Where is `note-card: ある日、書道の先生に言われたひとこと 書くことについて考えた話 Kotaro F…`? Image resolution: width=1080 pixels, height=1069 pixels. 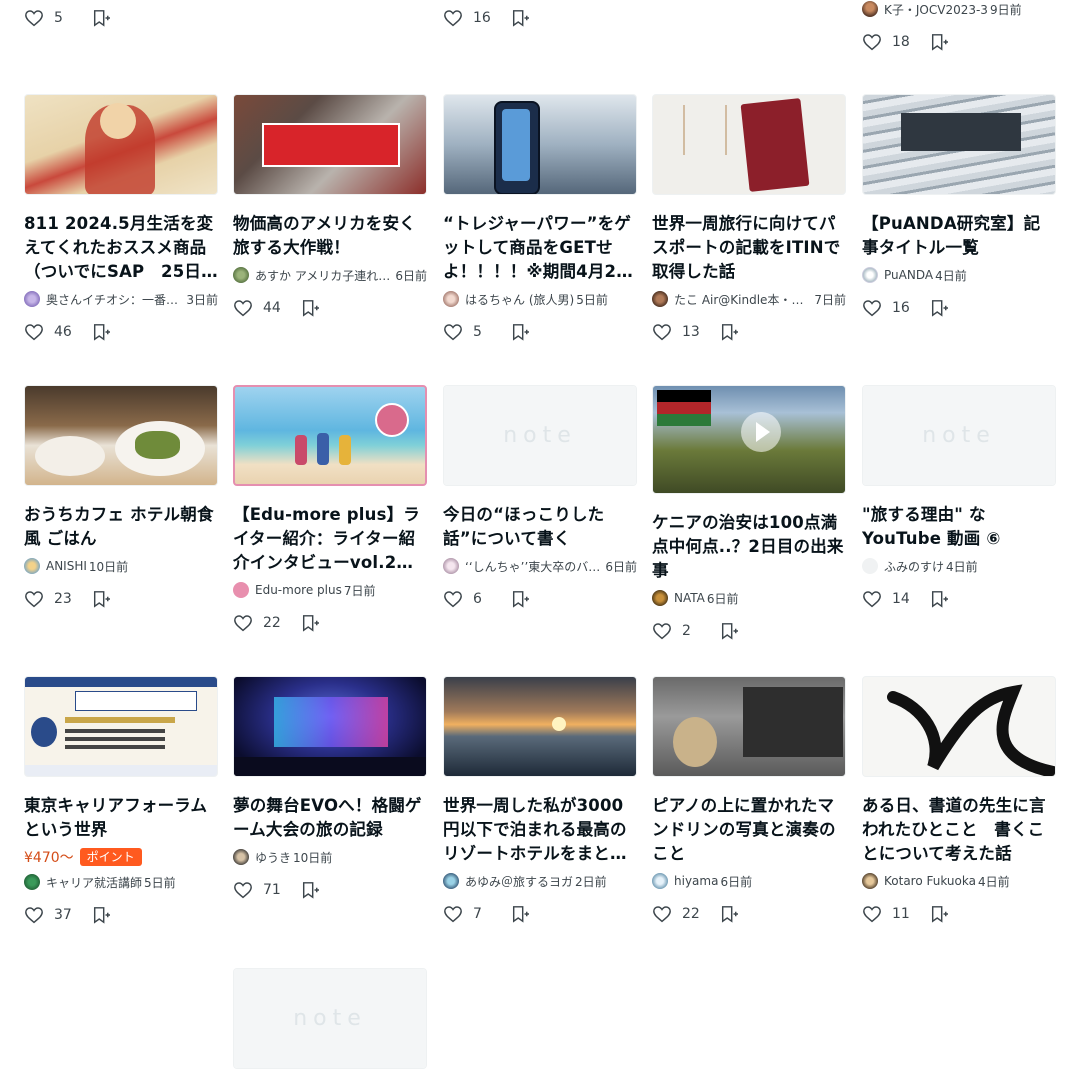
note-card: ある日、書道の先生に言われたひとこと 書くことについて考えた話 Kotaro F… is located at coordinates (959, 800).